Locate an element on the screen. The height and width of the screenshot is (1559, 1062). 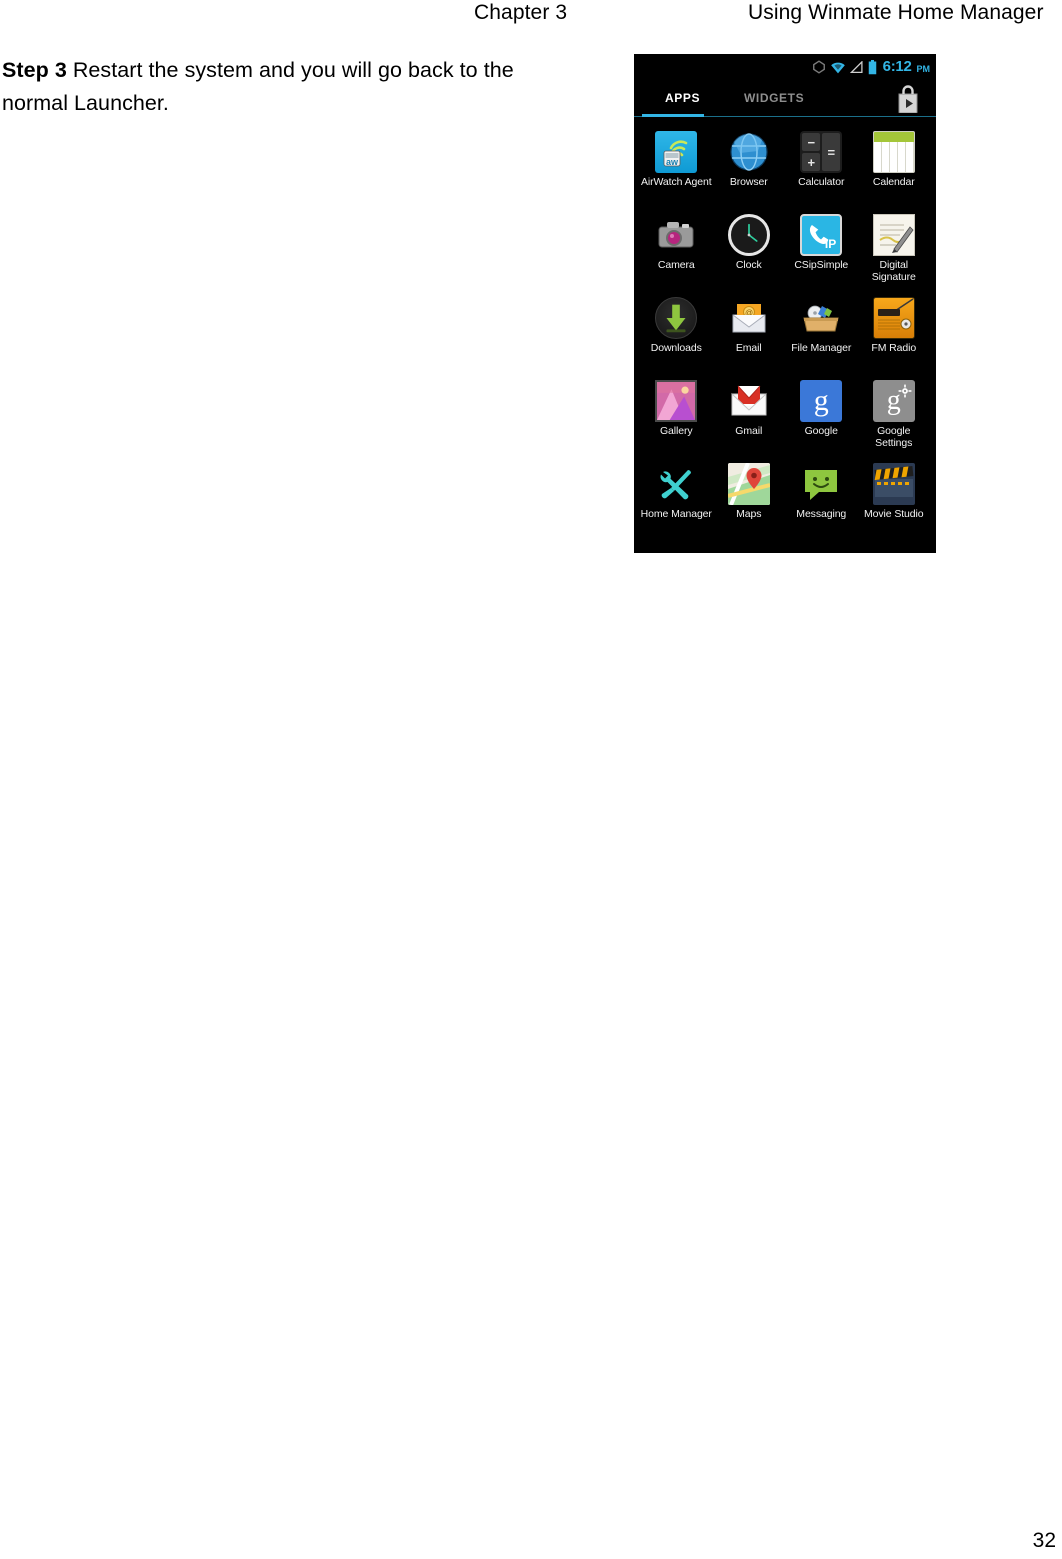
calculator-icon: − = + is located at coordinates (821, 152).